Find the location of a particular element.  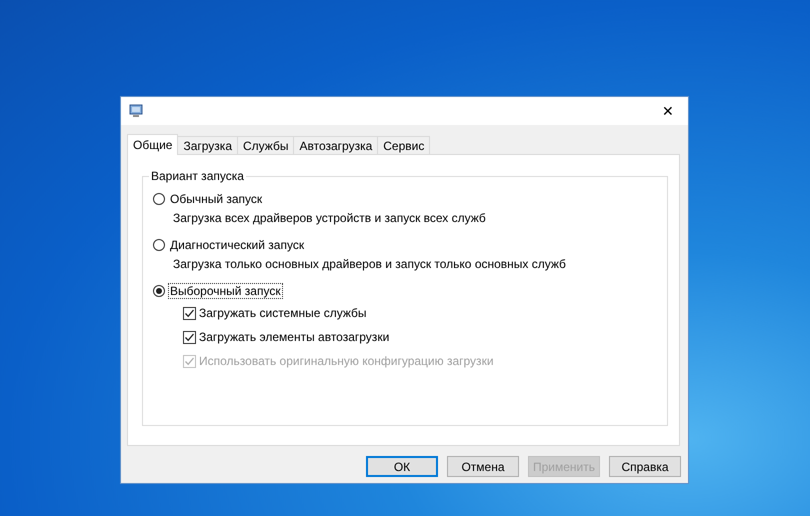

tab: Сервис is located at coordinates (403, 145).